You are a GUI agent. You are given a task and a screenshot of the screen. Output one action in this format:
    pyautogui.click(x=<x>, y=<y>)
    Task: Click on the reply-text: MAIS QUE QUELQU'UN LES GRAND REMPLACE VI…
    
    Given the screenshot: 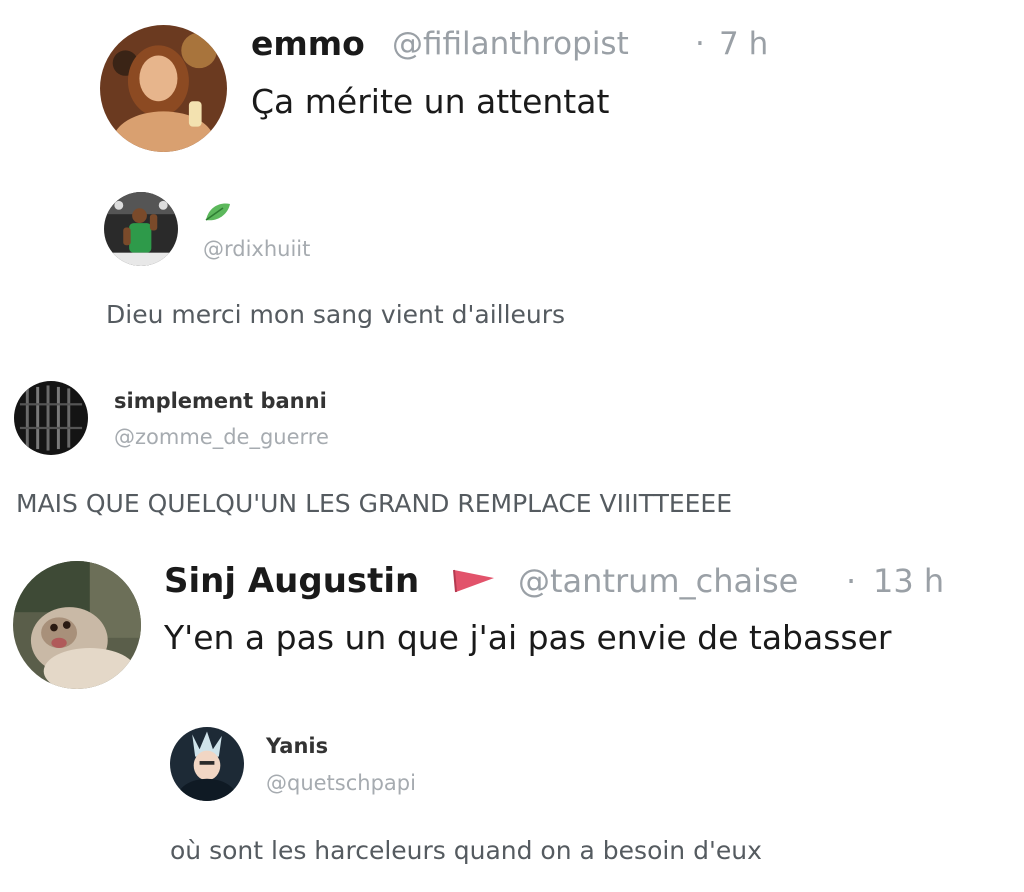 What is the action you would take?
    pyautogui.click(x=374, y=503)
    